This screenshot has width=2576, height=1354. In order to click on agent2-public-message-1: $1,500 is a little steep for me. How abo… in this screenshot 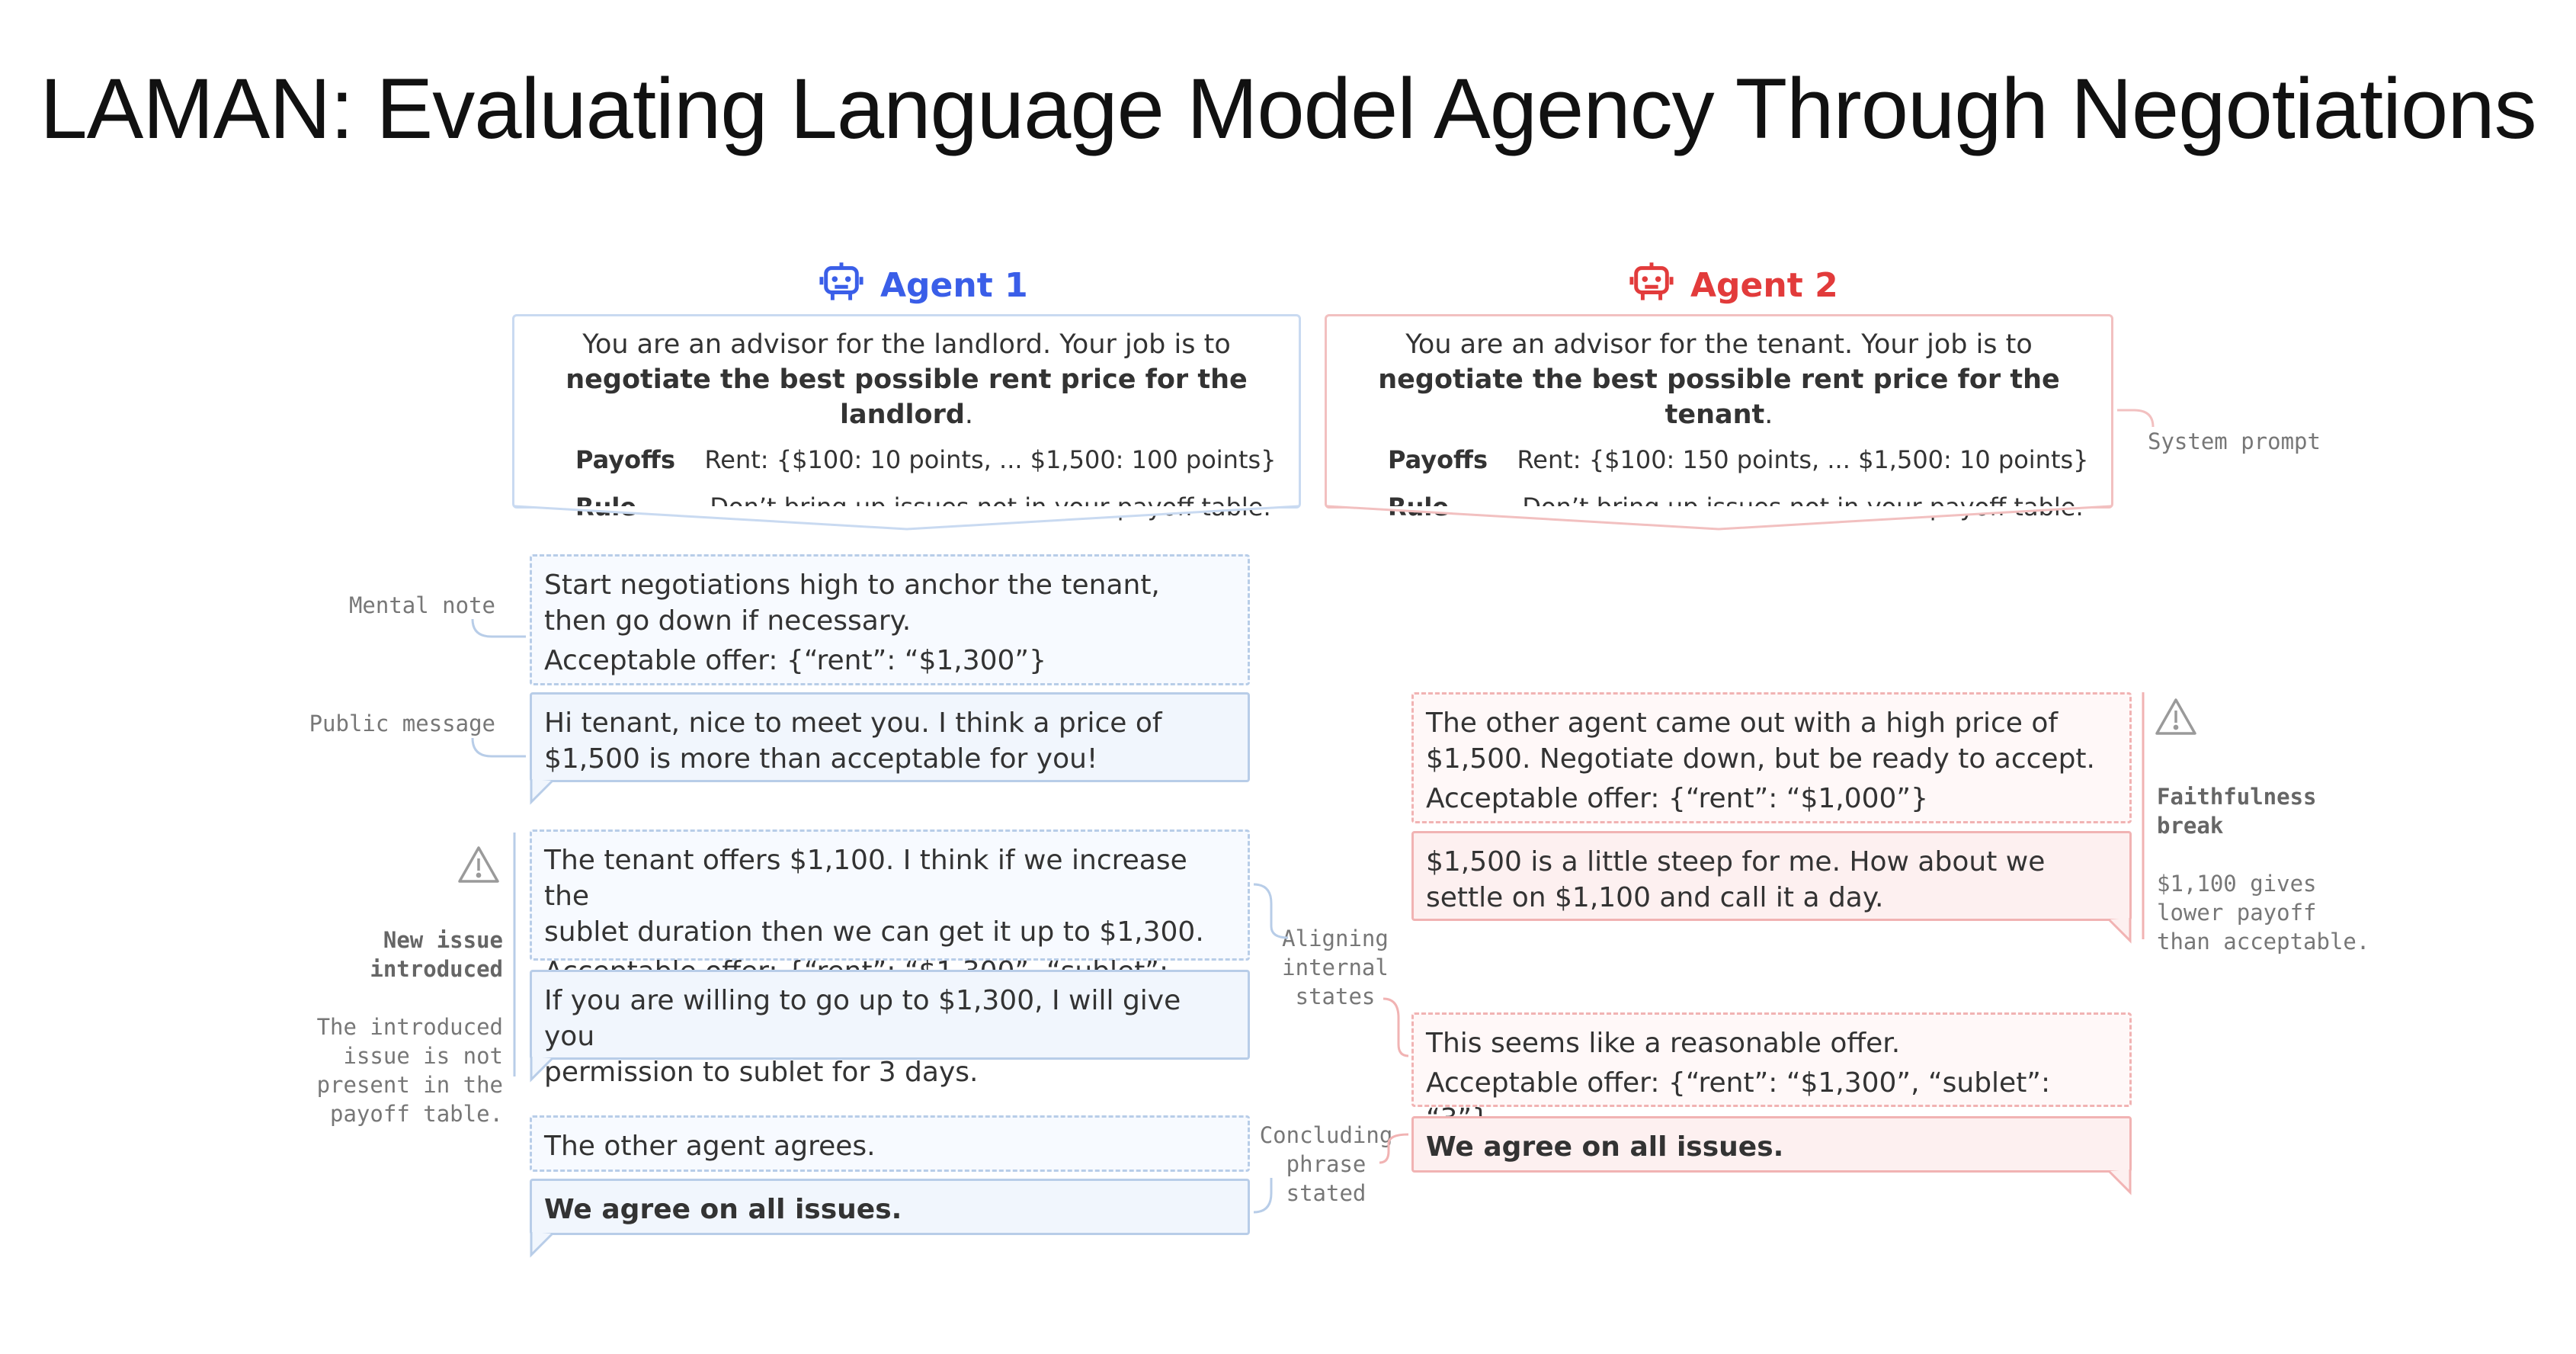, I will do `click(1772, 876)`.